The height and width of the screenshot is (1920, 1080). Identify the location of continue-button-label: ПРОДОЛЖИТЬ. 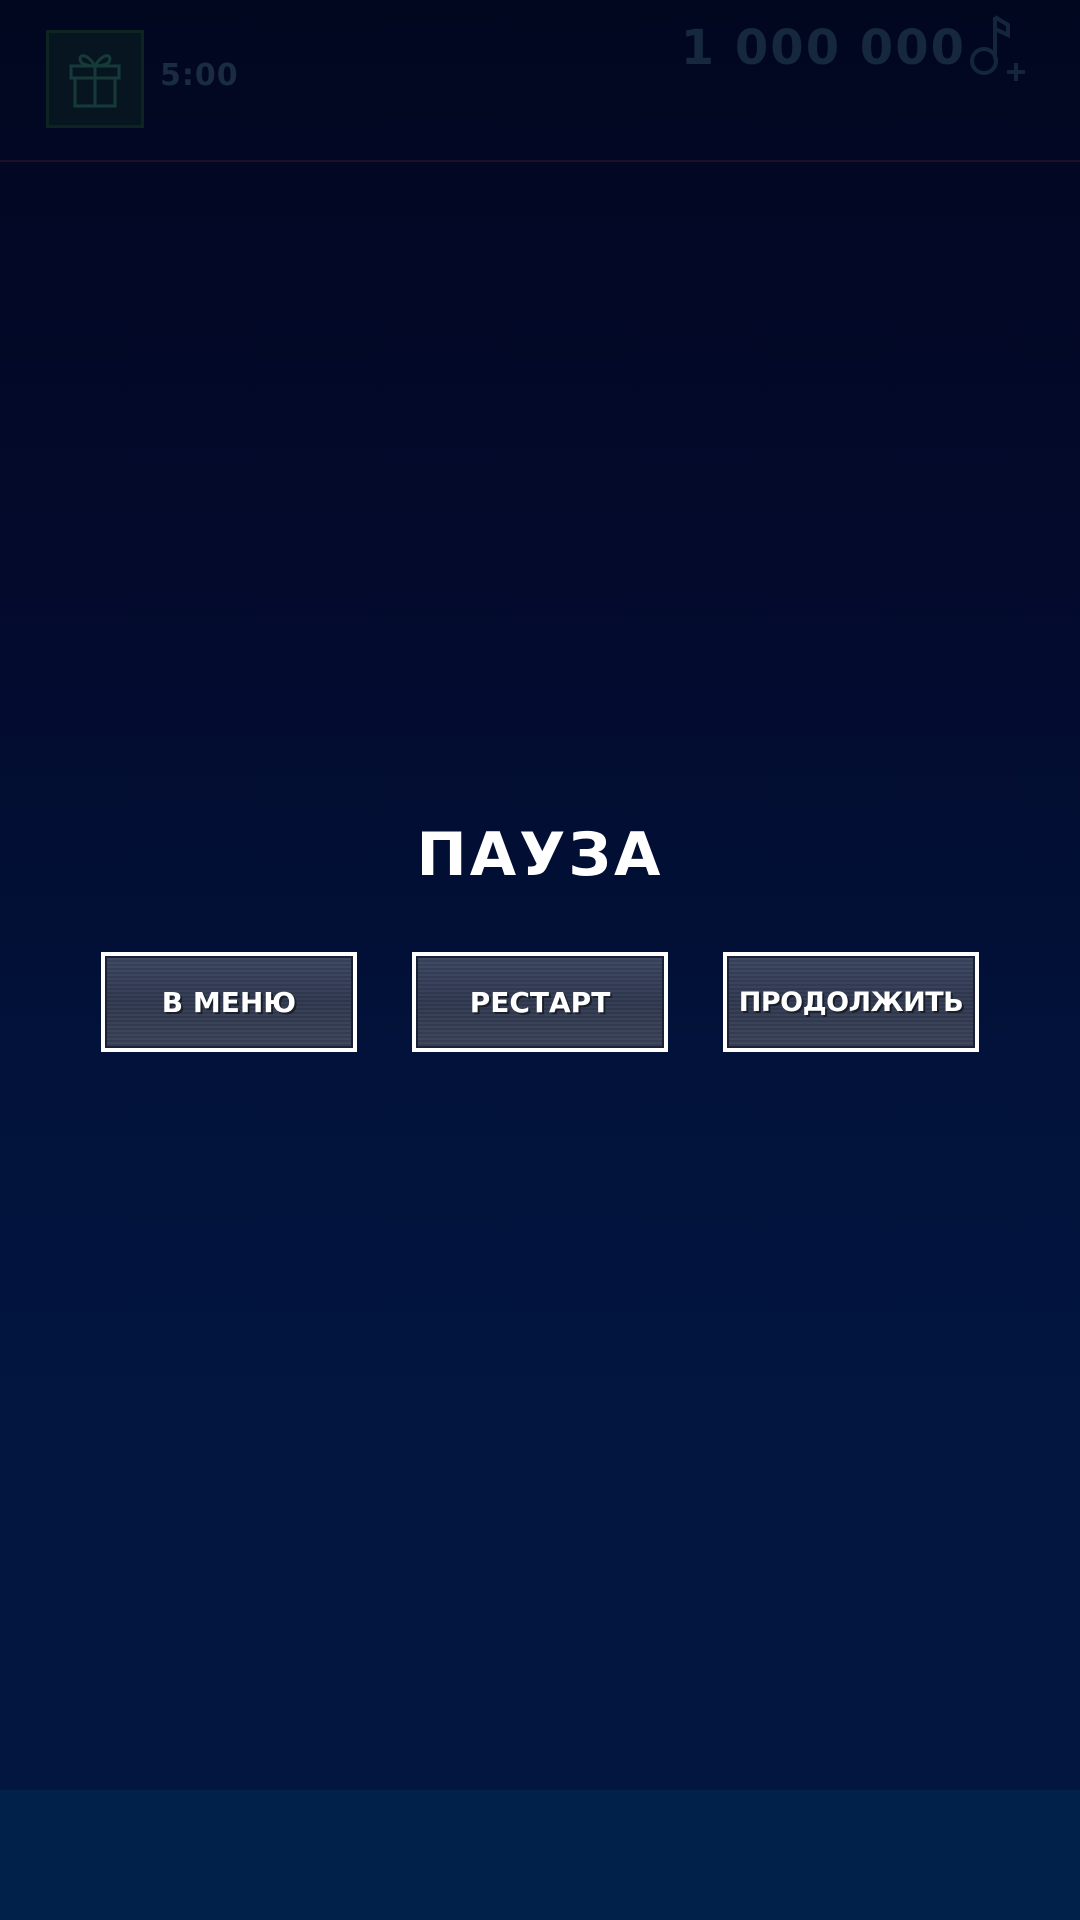
(851, 1002).